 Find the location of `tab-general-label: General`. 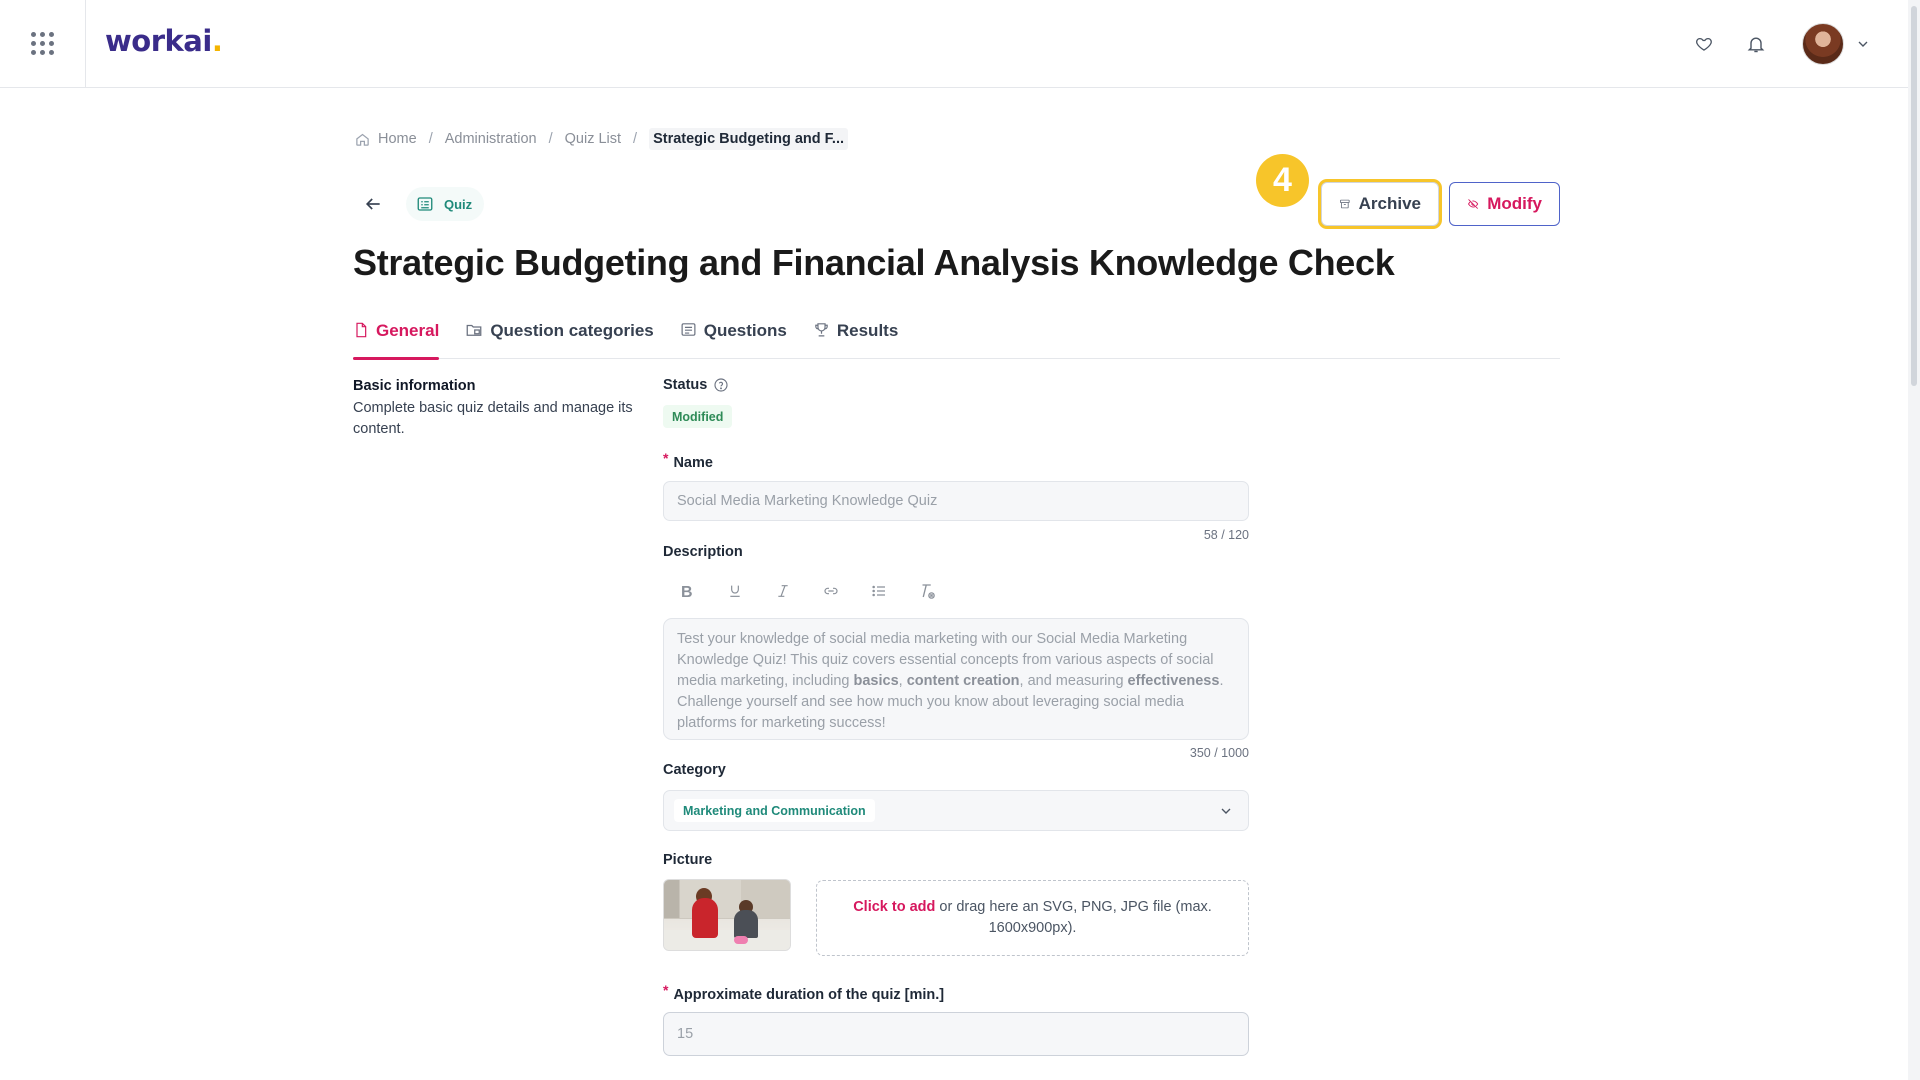

tab-general-label: General is located at coordinates (408, 330).